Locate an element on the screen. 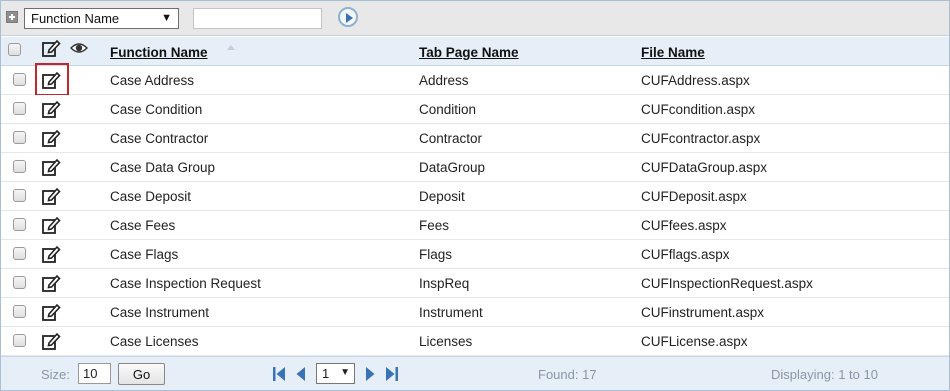 The height and width of the screenshot is (391, 950). cell-function-name: Case Address is located at coordinates (152, 80).